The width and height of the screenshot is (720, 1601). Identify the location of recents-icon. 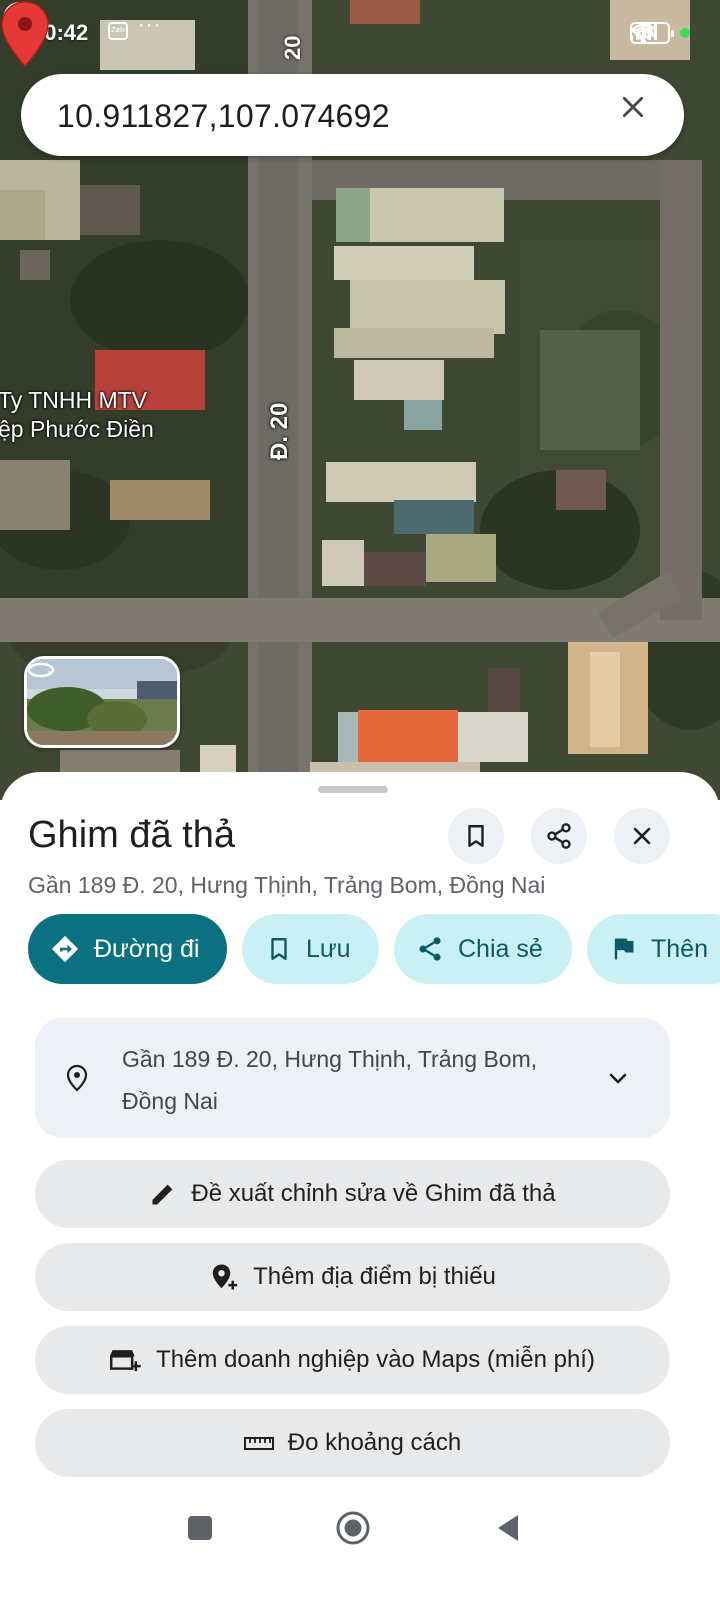
(200, 1528).